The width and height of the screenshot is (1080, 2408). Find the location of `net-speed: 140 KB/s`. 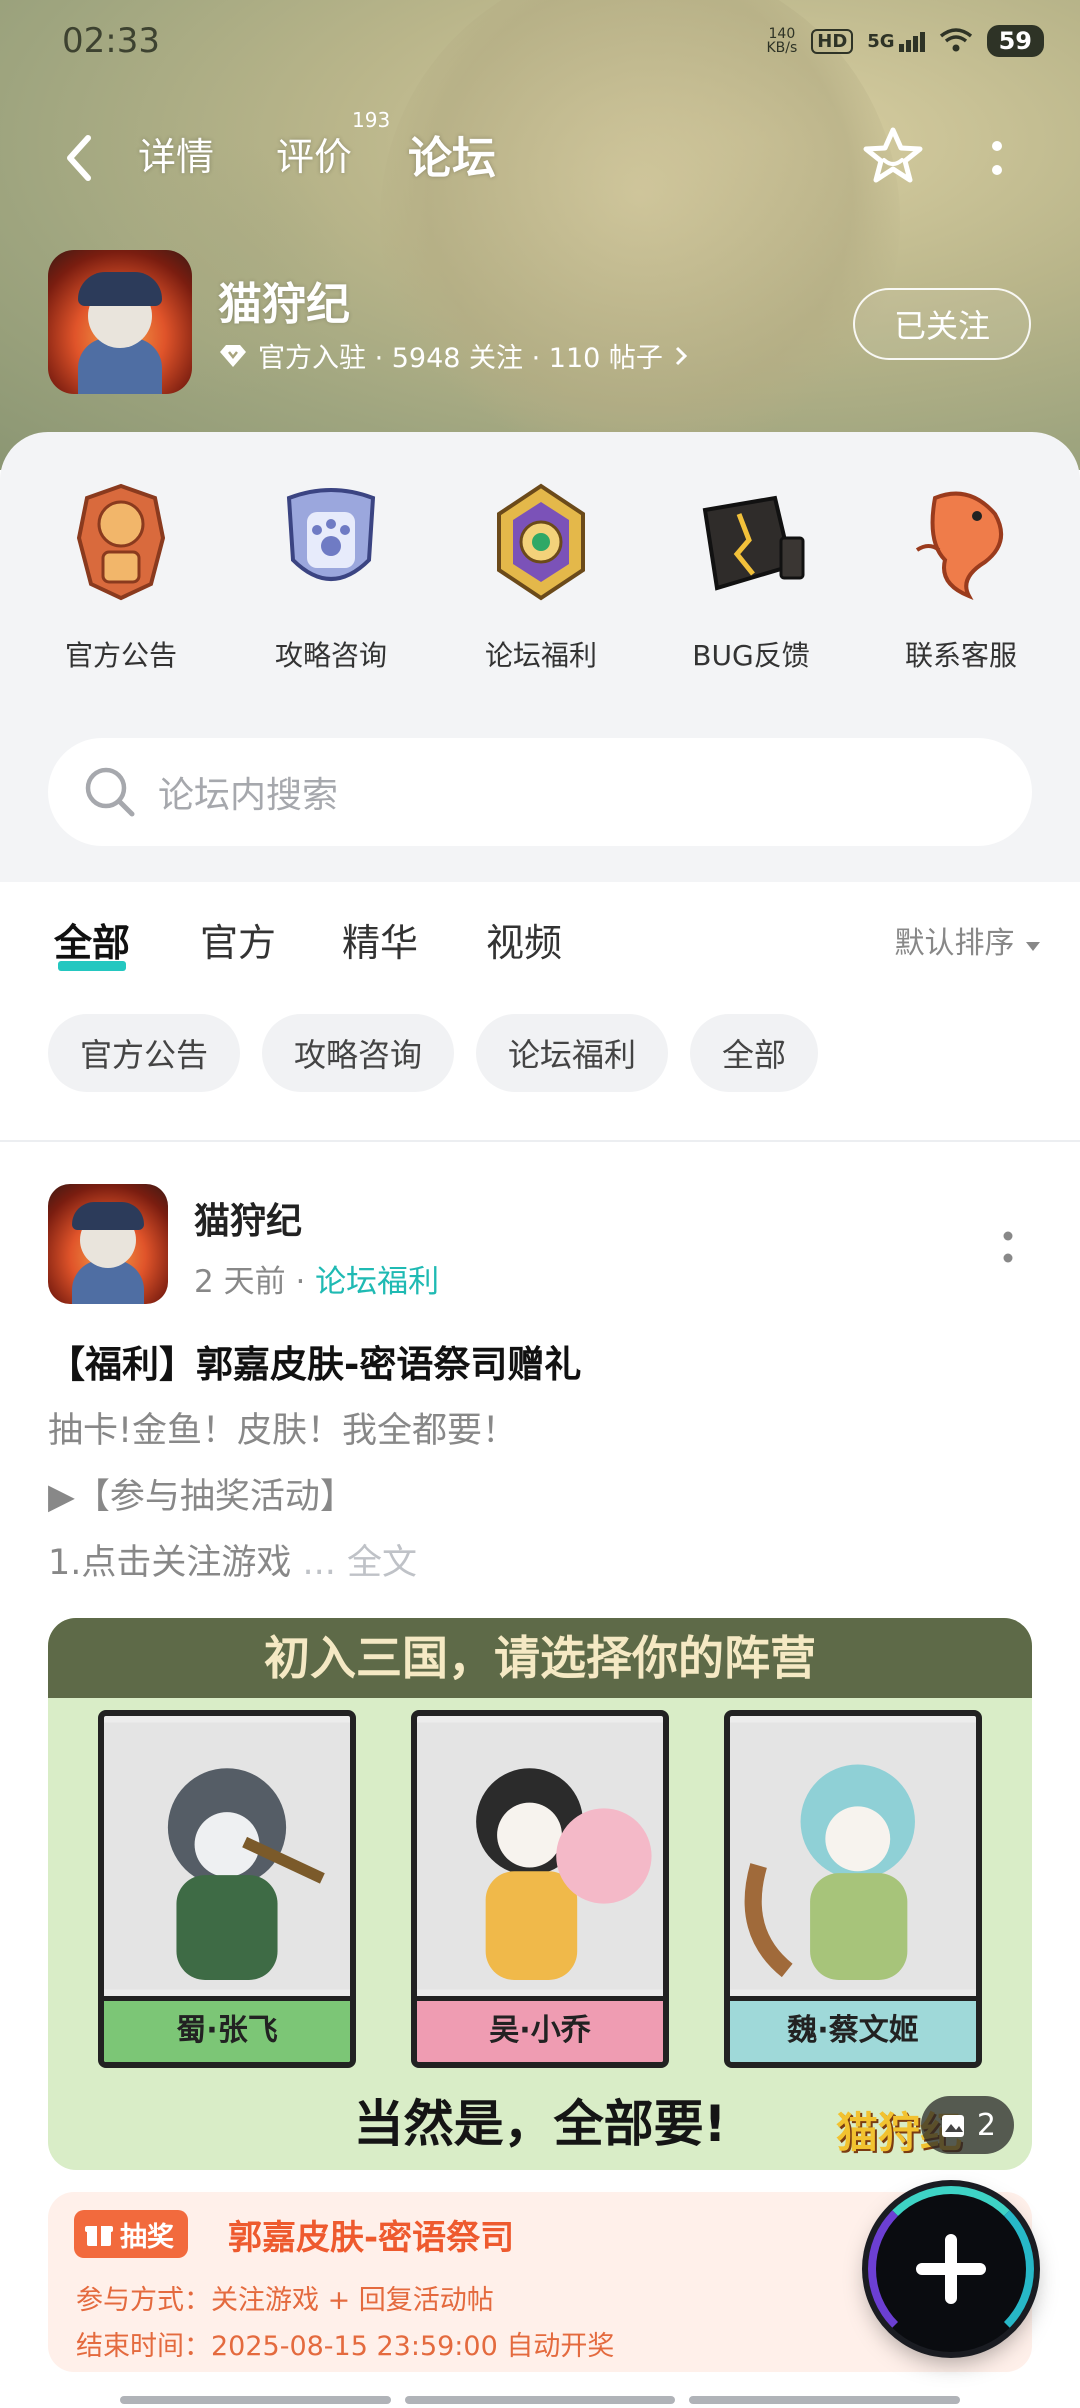

net-speed: 140 KB/s is located at coordinates (782, 41).